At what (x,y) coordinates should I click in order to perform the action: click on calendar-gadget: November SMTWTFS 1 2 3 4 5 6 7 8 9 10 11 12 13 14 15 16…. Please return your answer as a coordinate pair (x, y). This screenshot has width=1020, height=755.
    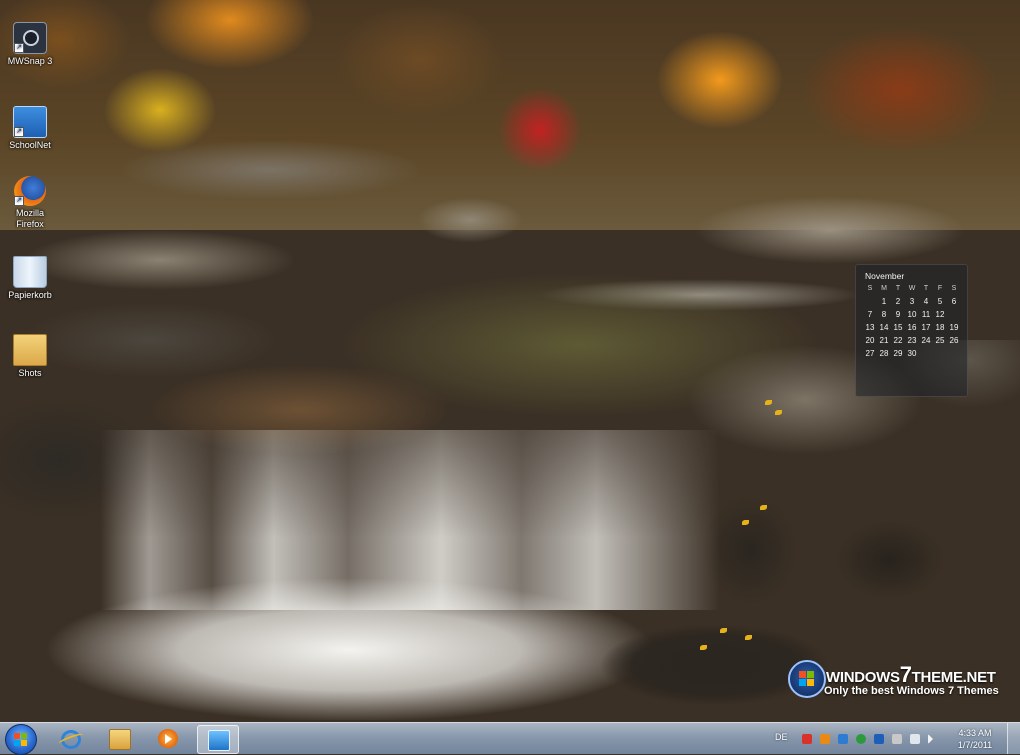
    Looking at the image, I should click on (911, 330).